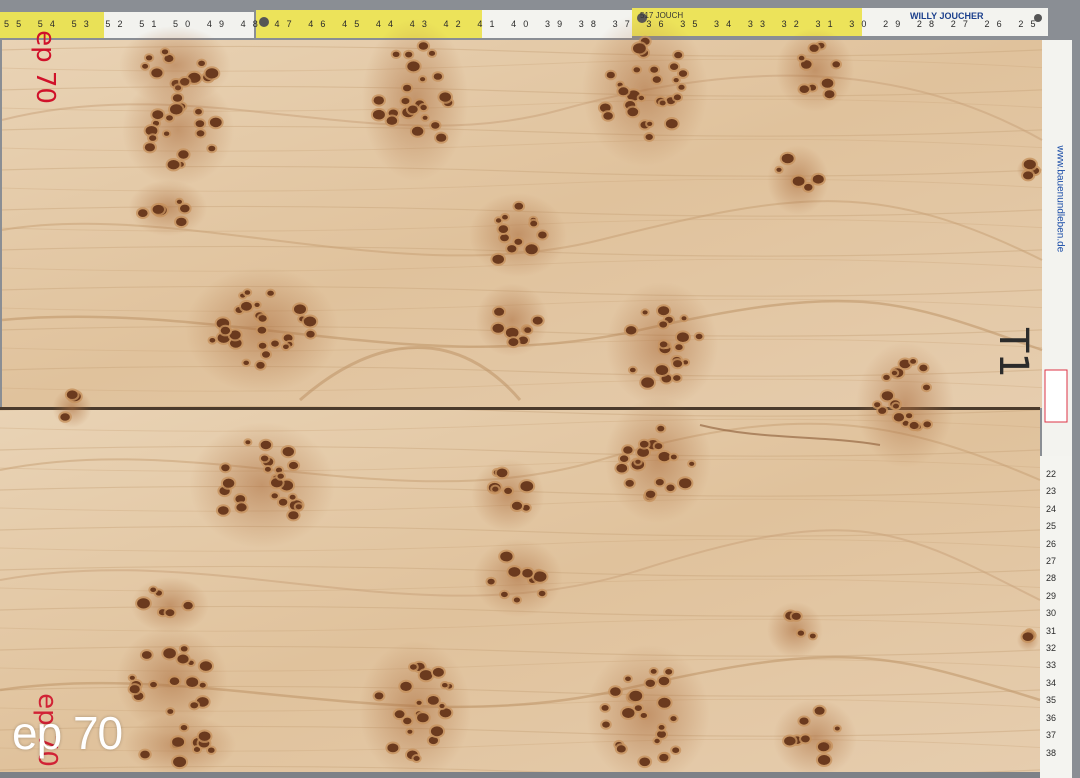 The image size is (1080, 778). What do you see at coordinates (44, 67) in the screenshot?
I see `handwritten-mark-top-left: ep 70` at bounding box center [44, 67].